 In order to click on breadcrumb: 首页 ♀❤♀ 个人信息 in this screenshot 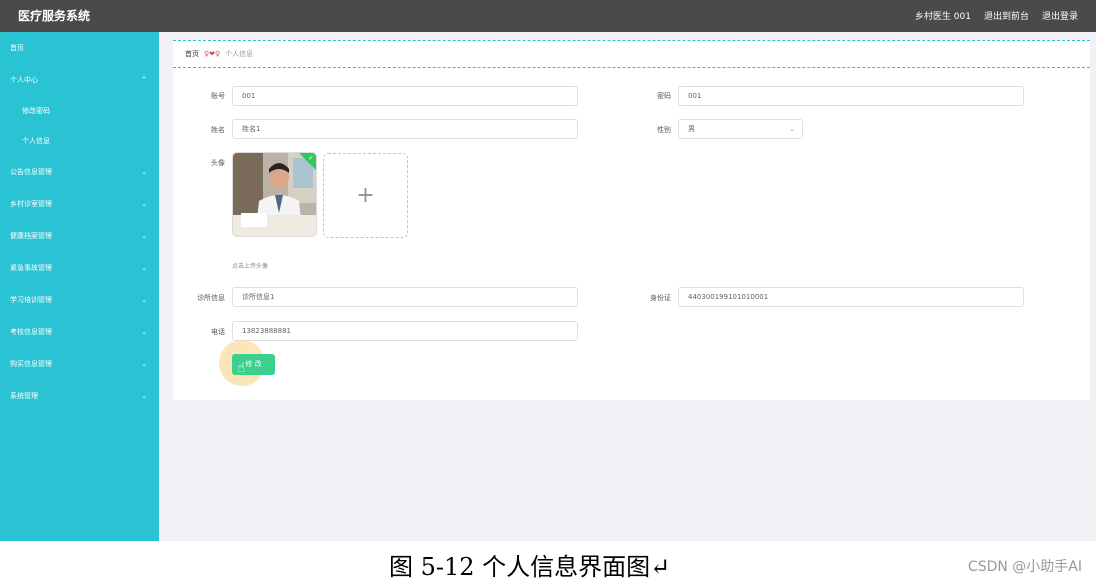, I will do `click(219, 54)`.